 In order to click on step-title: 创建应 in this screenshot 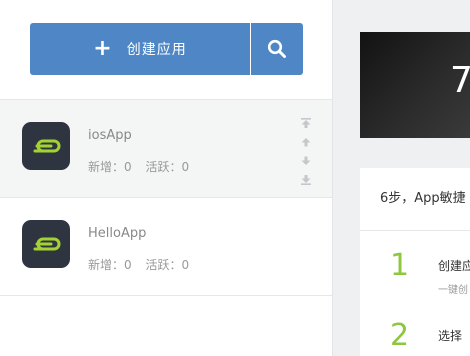, I will do `click(454, 266)`.